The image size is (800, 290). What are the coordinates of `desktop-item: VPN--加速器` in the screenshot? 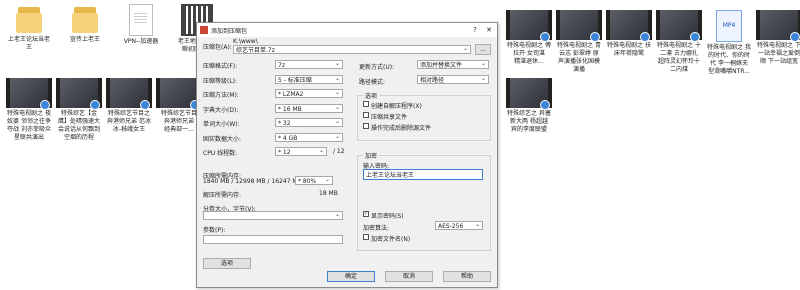 It's located at (141, 25).